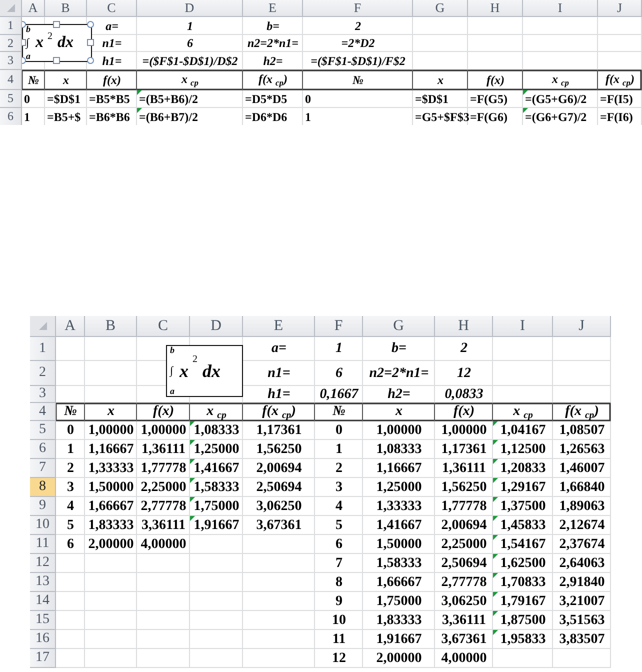 This screenshot has width=642, height=672. Describe the element at coordinates (339, 468) in the screenshot. I see `table-cell: 2` at that location.